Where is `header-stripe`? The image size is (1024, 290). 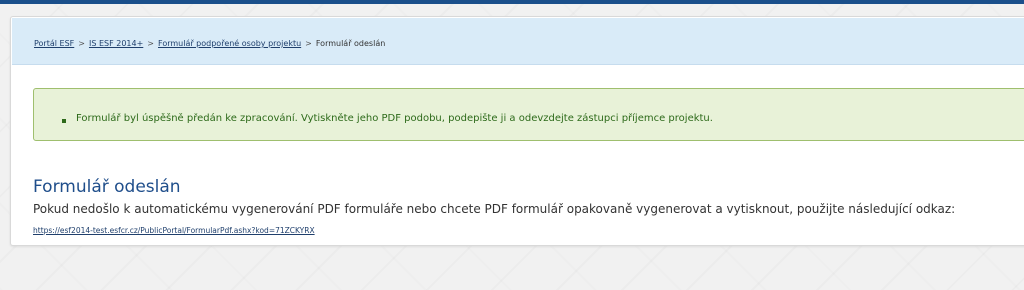
header-stripe is located at coordinates (512, 2).